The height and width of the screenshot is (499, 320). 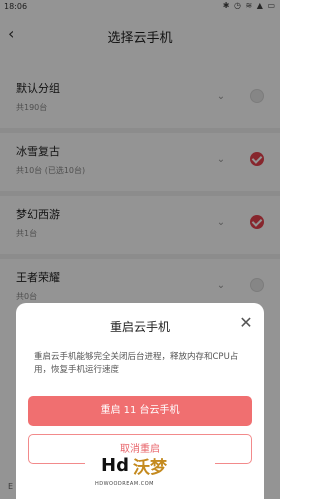 I want to click on dialog-message: 重启云手机能够完全关闭后台进程，释放内存和CPU占用，恢复手机运行速度, so click(x=136, y=363).